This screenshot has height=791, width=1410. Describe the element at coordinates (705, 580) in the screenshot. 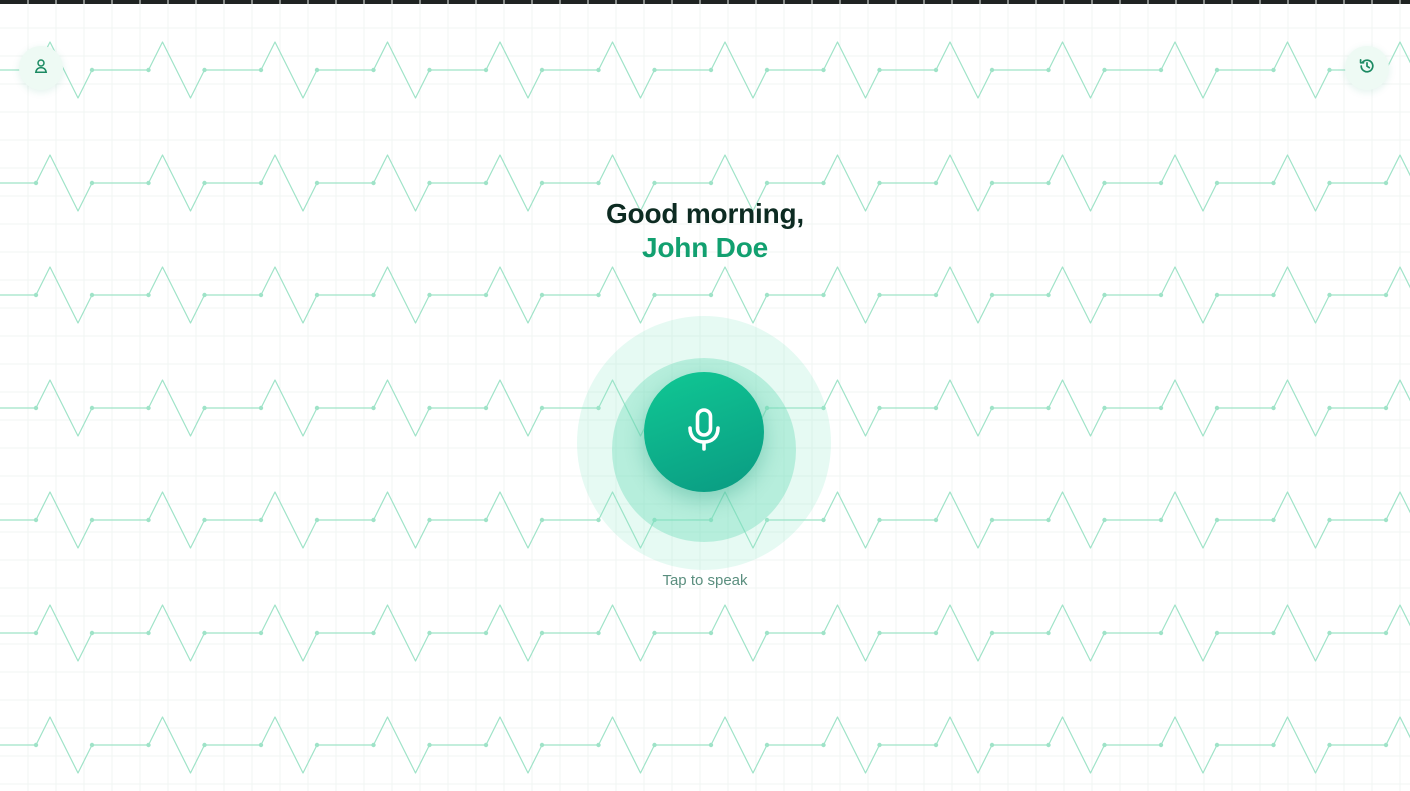

I see `tap-to-speak-hint: Tap to speak` at that location.